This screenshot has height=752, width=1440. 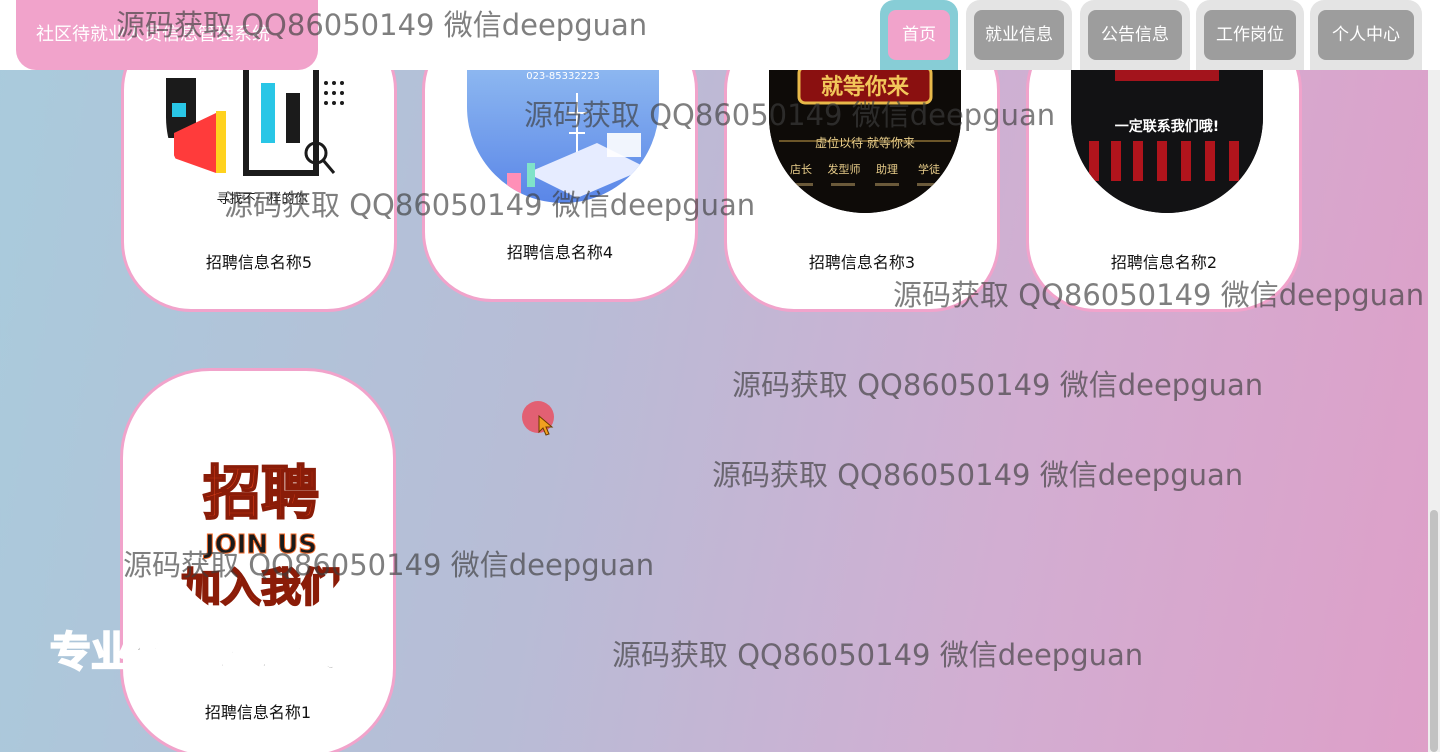 I want to click on join-us-poster-graphic: 招聘 JOIN US 加入我们, so click(x=261, y=535).